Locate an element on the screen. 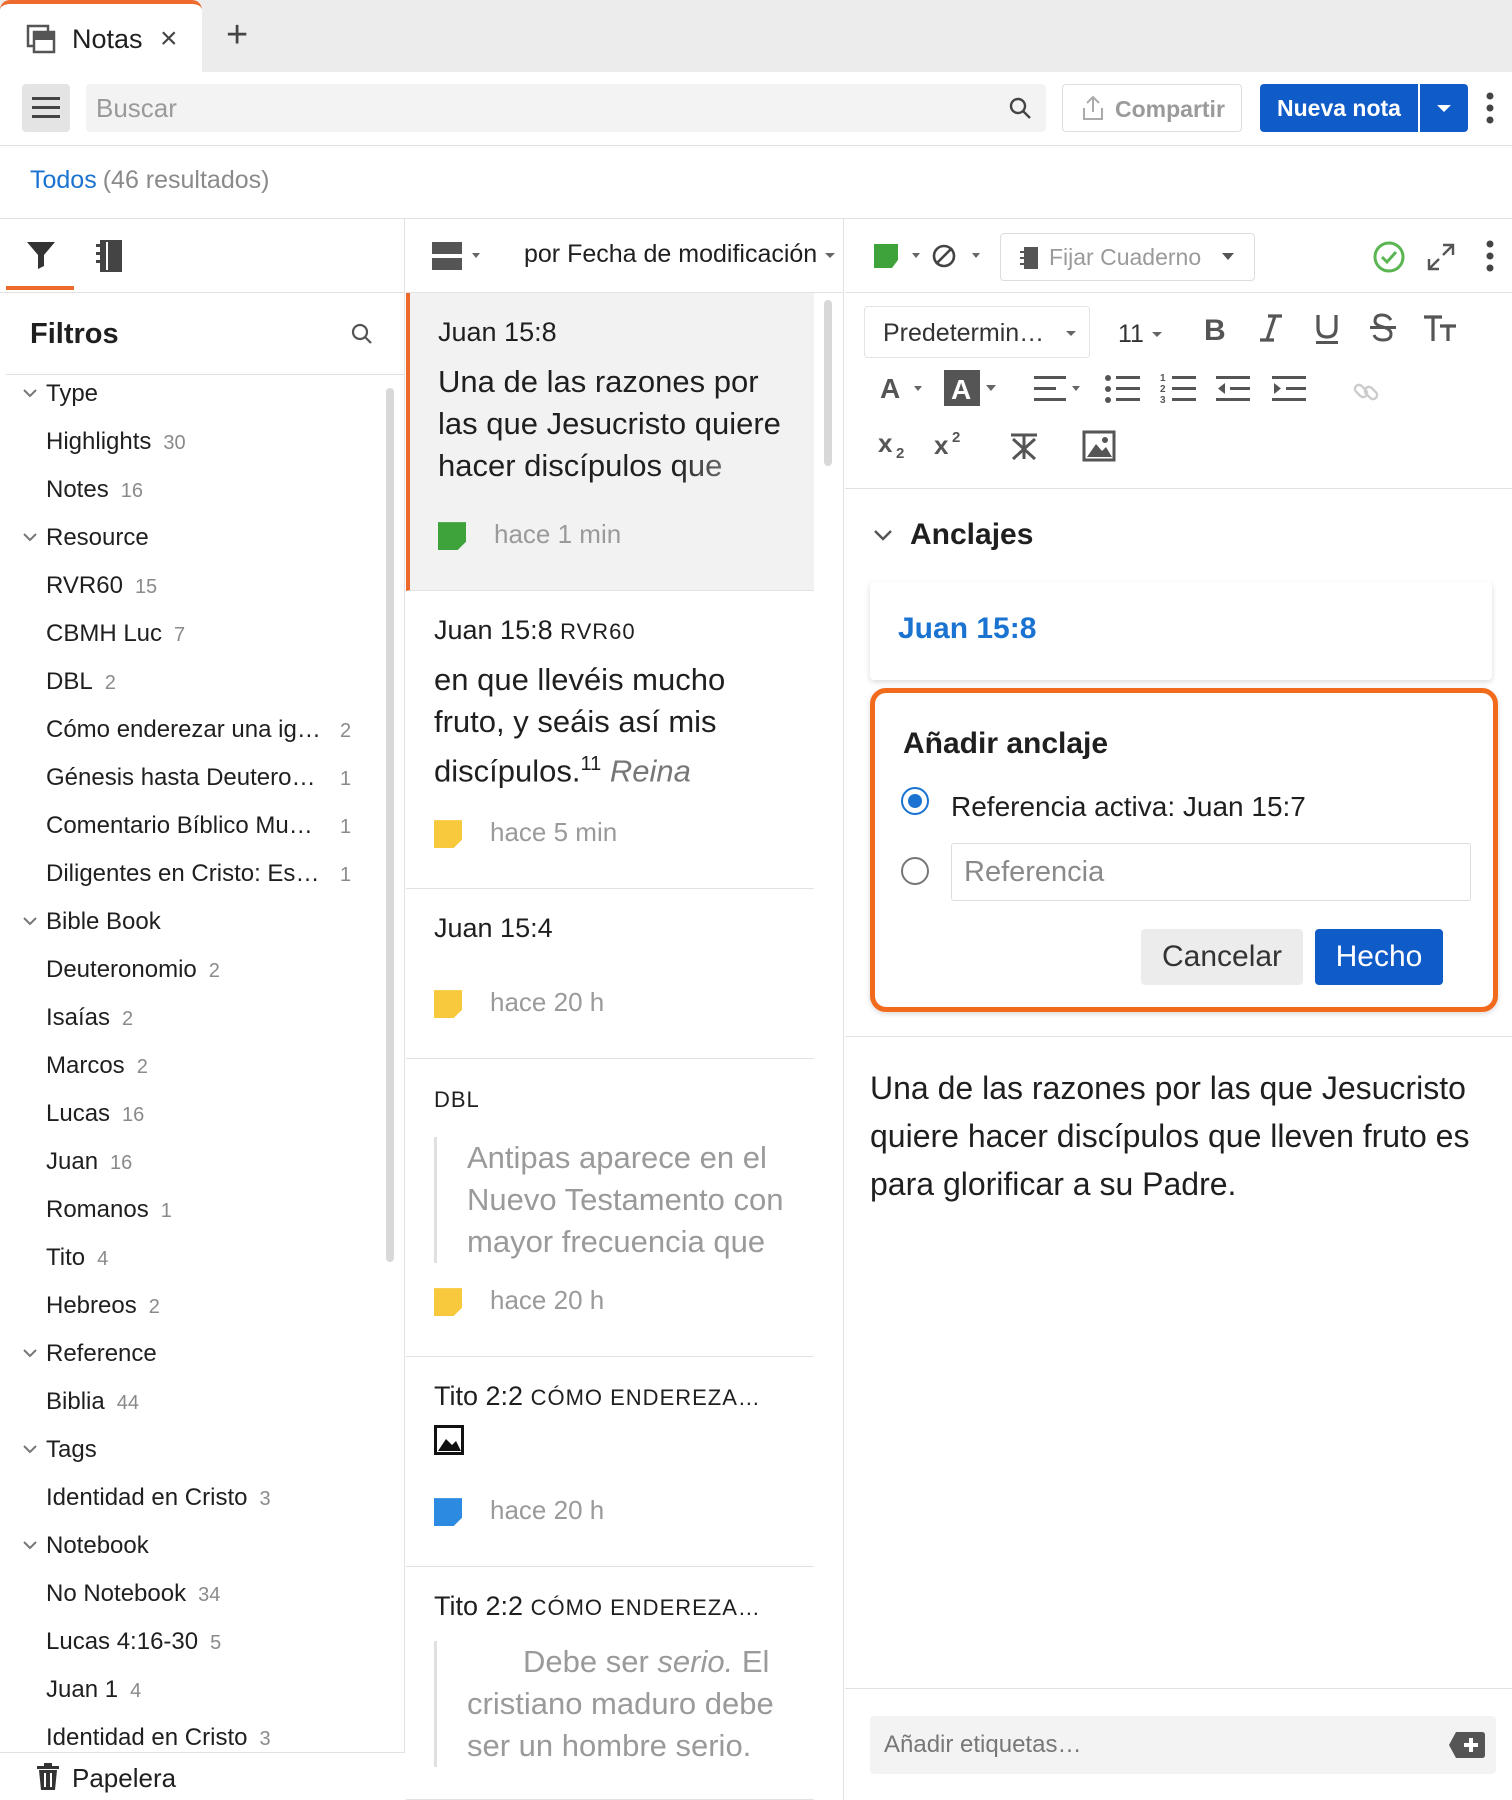  custom-reference-radio is located at coordinates (915, 871).